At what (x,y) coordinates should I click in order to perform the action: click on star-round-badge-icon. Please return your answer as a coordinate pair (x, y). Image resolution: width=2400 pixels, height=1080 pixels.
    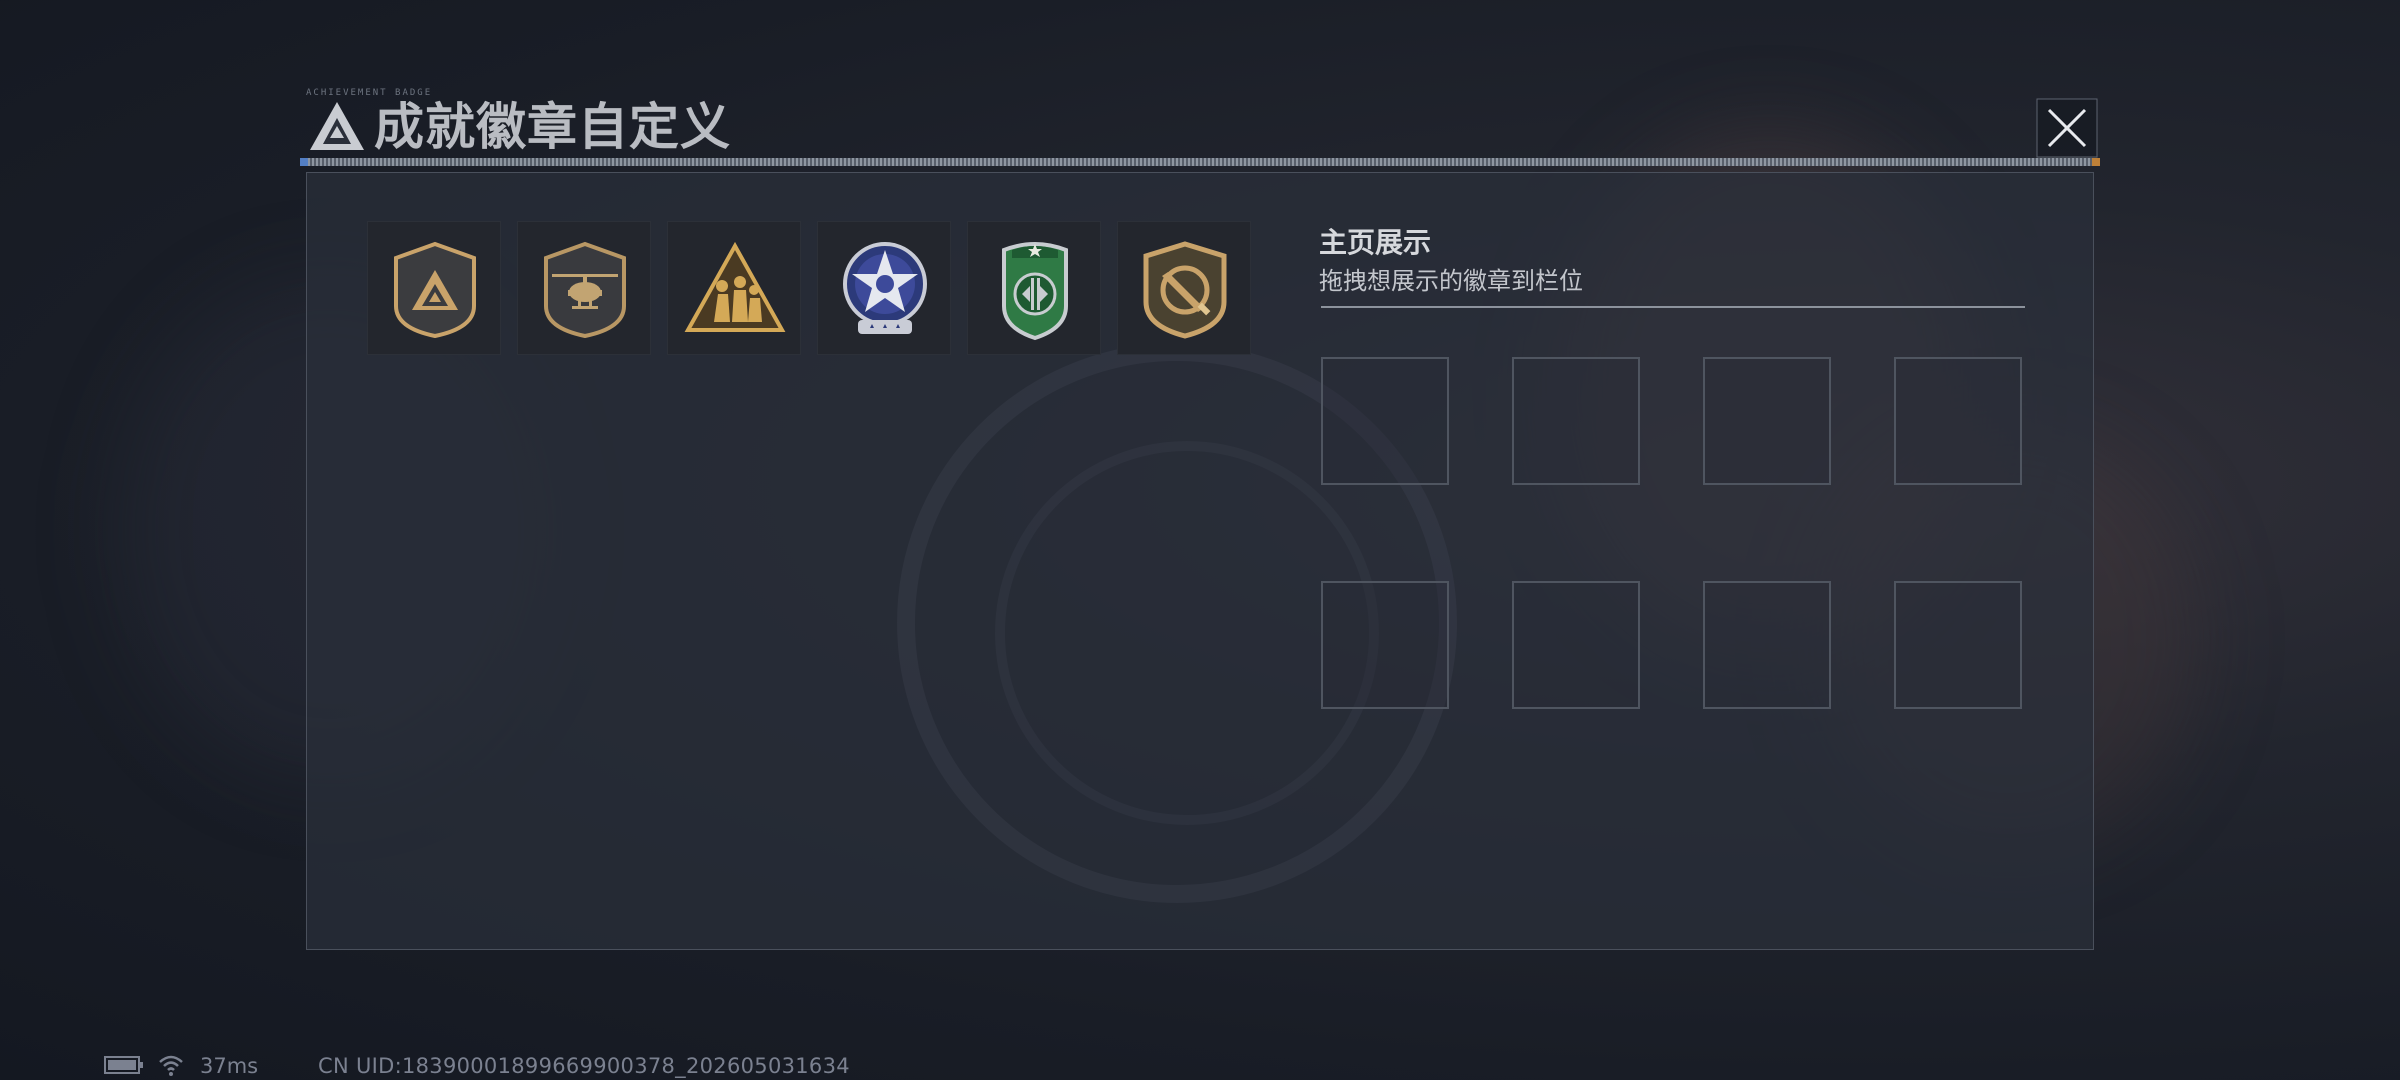
    Looking at the image, I should click on (885, 288).